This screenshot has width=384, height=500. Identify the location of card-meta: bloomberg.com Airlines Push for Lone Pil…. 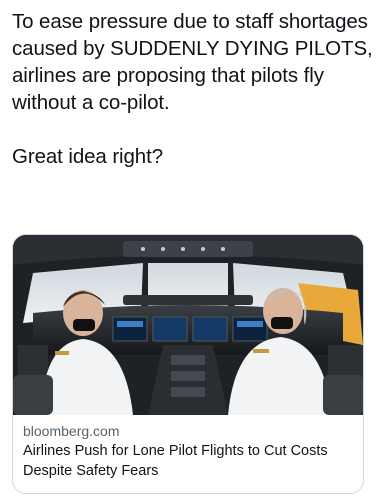
(189, 451).